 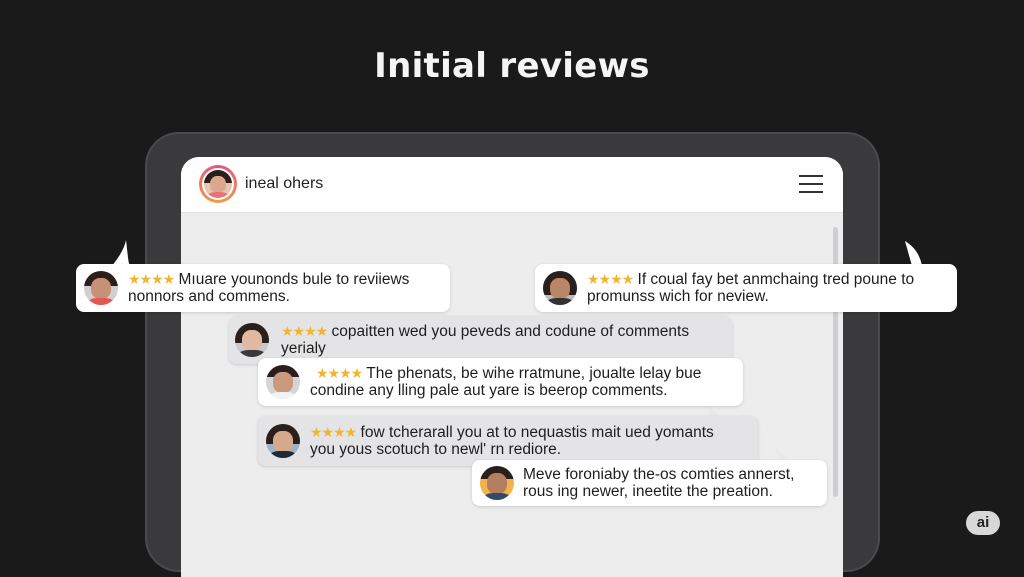 What do you see at coordinates (303, 348) in the screenshot?
I see `review-text: yerialy` at bounding box center [303, 348].